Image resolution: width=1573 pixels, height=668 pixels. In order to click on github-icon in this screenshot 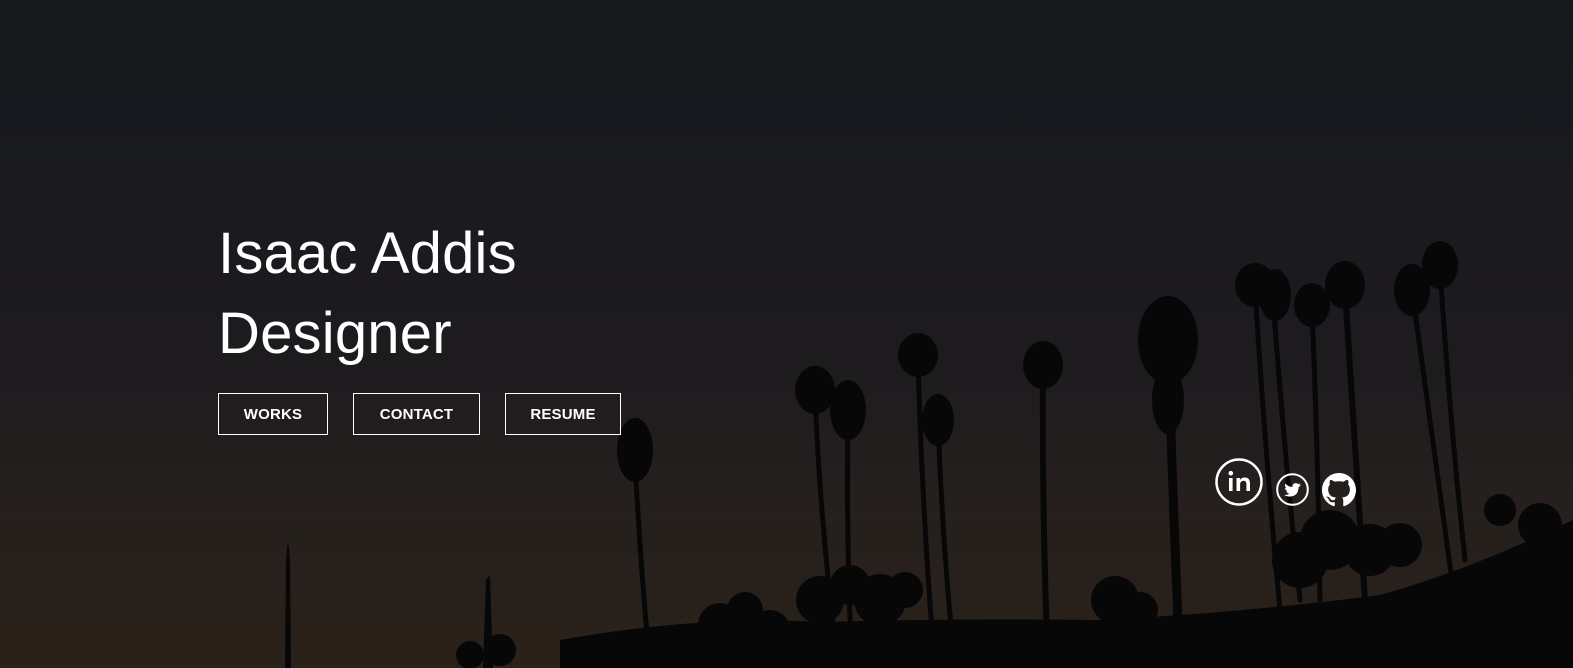, I will do `click(1339, 490)`.